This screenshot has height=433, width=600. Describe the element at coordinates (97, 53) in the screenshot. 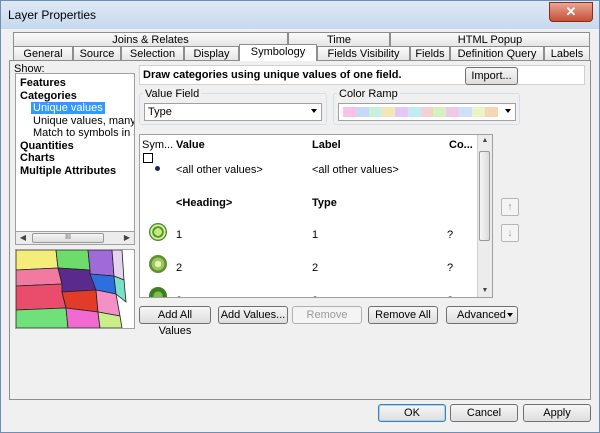

I see `tab-source: Source` at that location.